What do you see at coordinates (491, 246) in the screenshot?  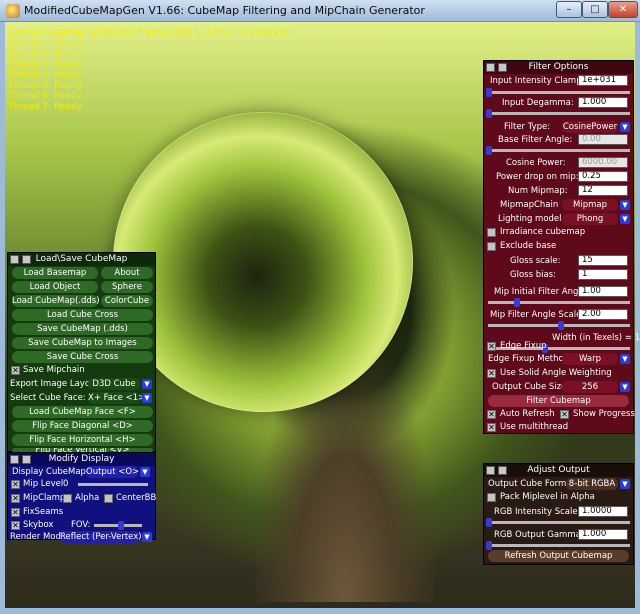 I see `exclude-base-checkbox` at bounding box center [491, 246].